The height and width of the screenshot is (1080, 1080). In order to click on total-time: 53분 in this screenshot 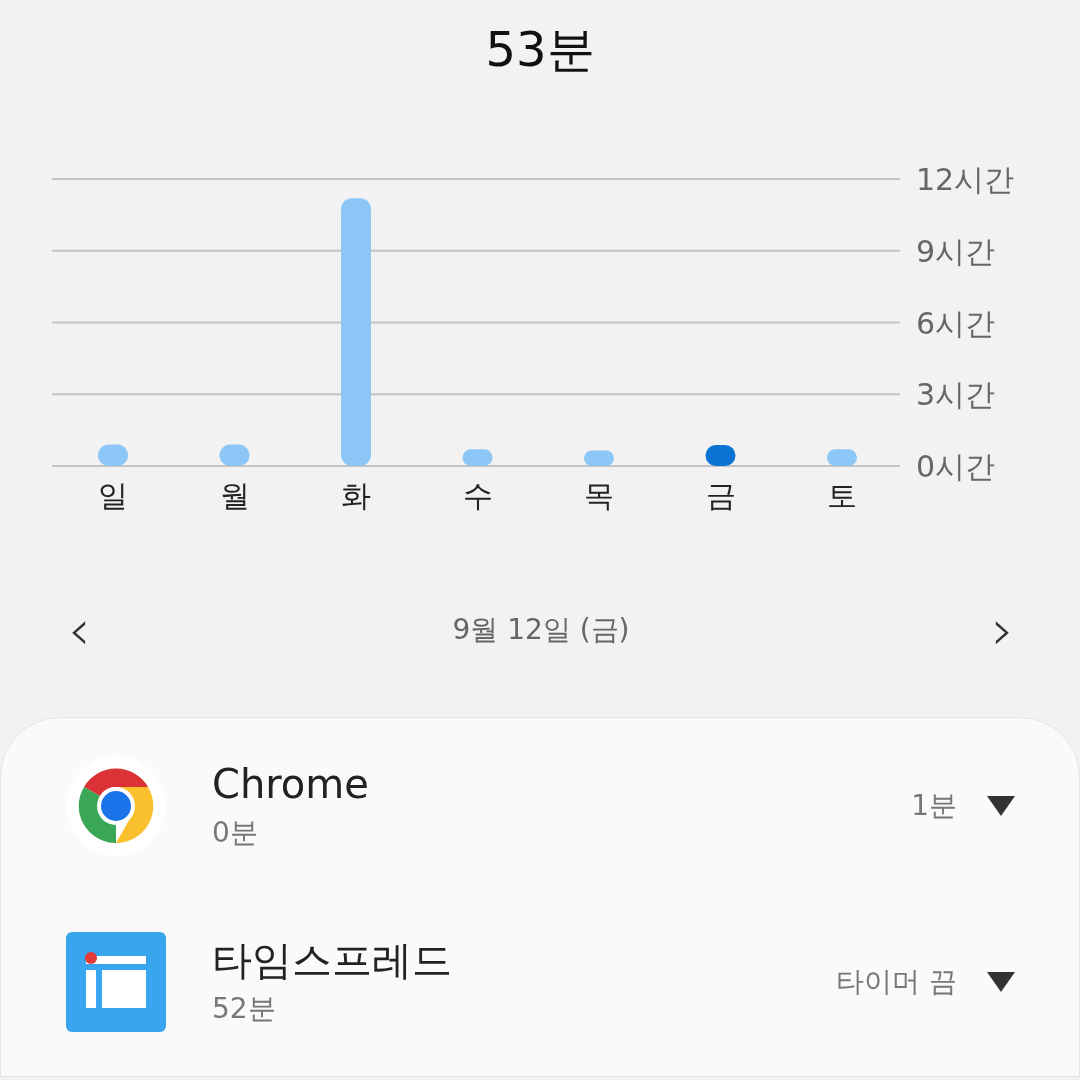, I will do `click(540, 49)`.